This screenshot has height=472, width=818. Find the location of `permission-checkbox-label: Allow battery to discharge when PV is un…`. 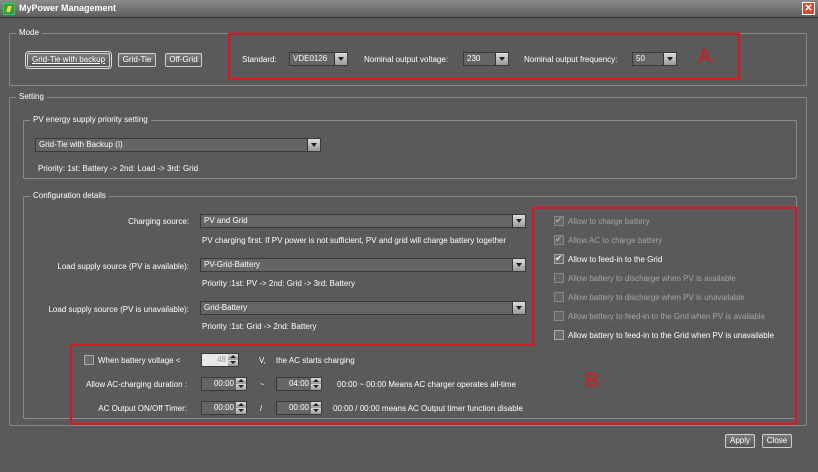

permission-checkbox-label: Allow battery to discharge when PV is un… is located at coordinates (656, 297).